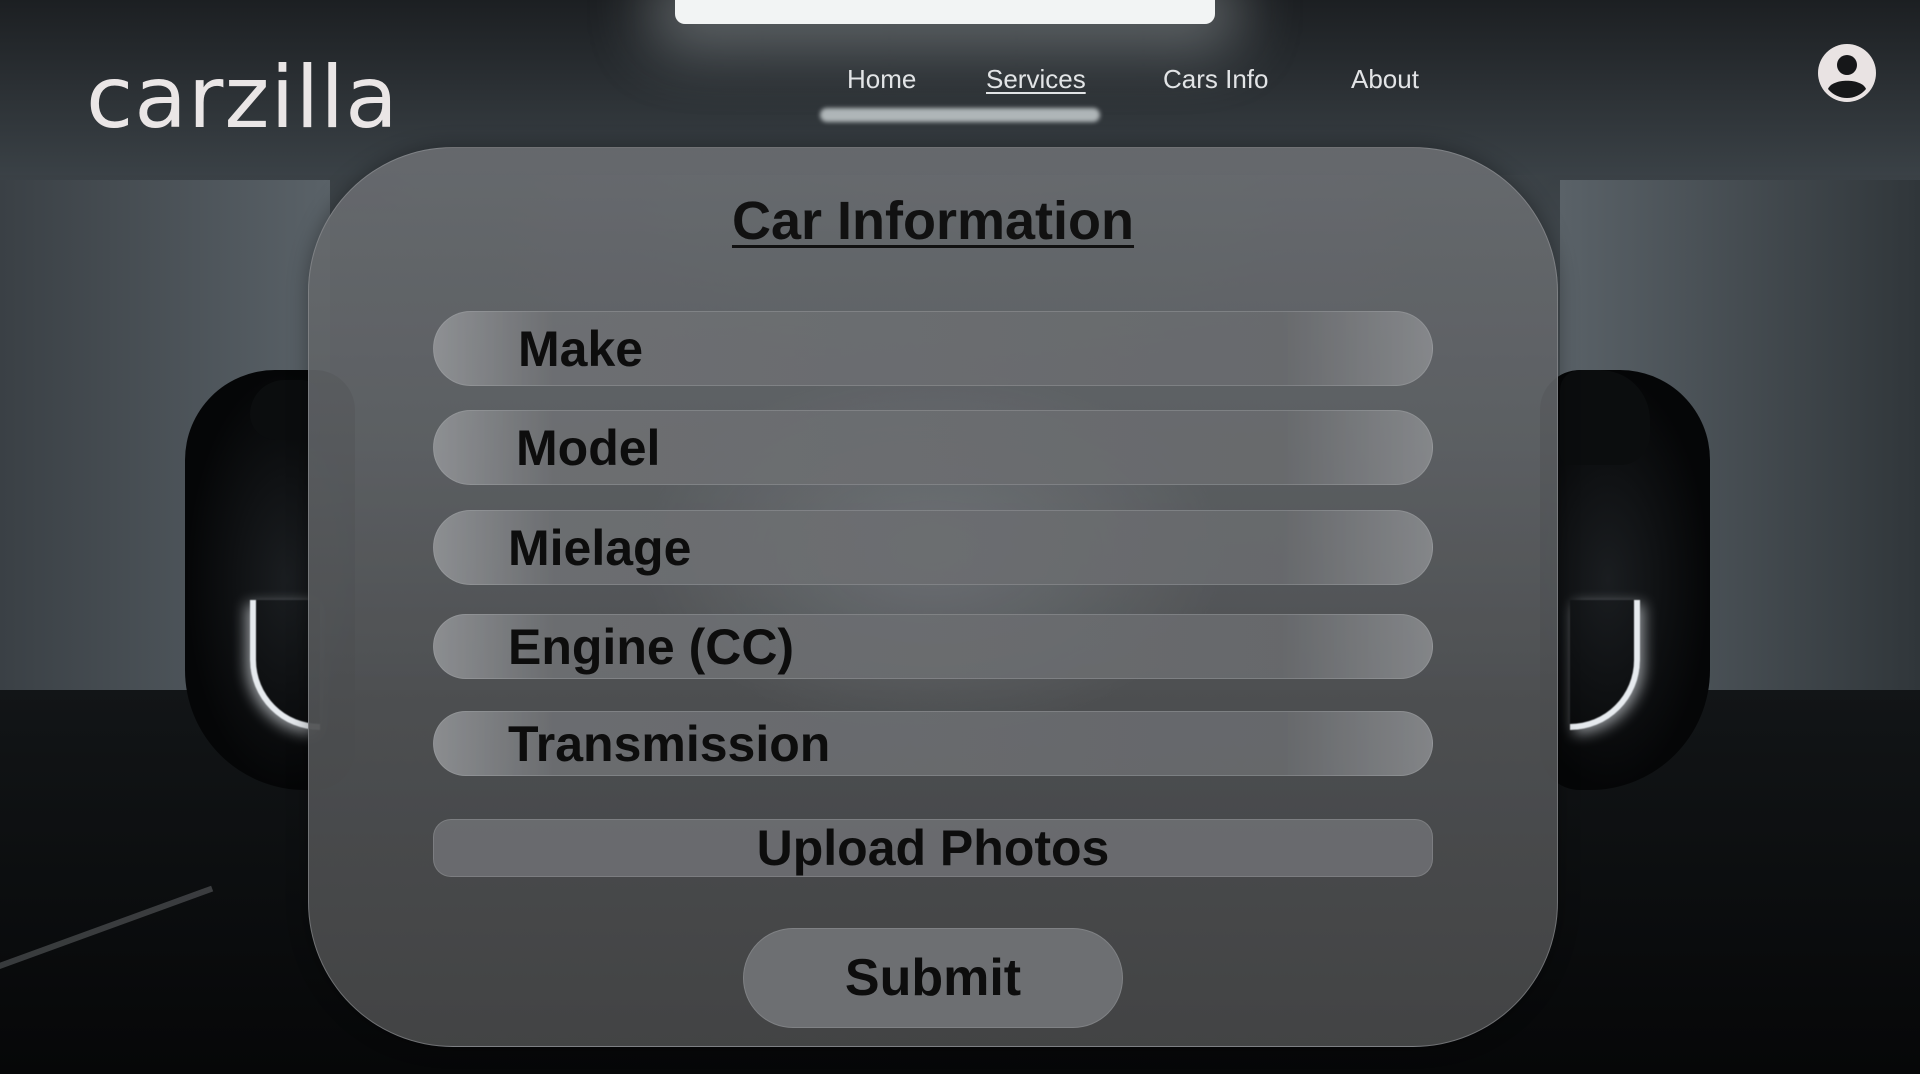 The height and width of the screenshot is (1074, 1920). What do you see at coordinates (933, 348) in the screenshot?
I see `make-field: Make` at bounding box center [933, 348].